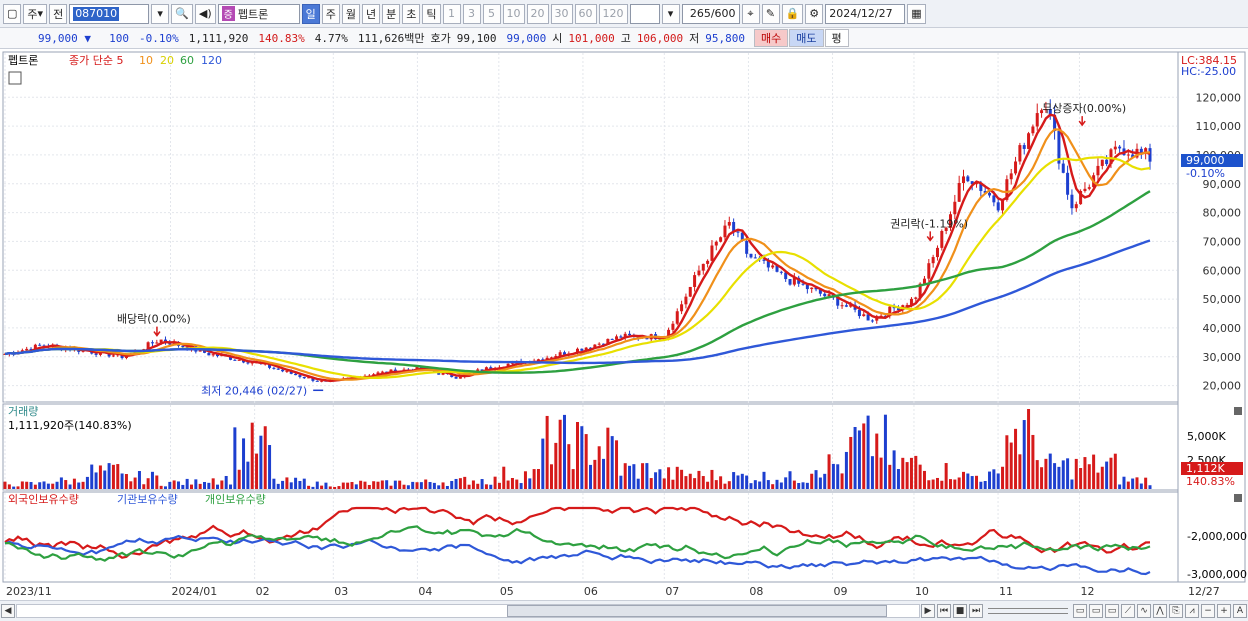  What do you see at coordinates (1238, 498) in the screenshot?
I see `holdings-panel-close-icon` at bounding box center [1238, 498].